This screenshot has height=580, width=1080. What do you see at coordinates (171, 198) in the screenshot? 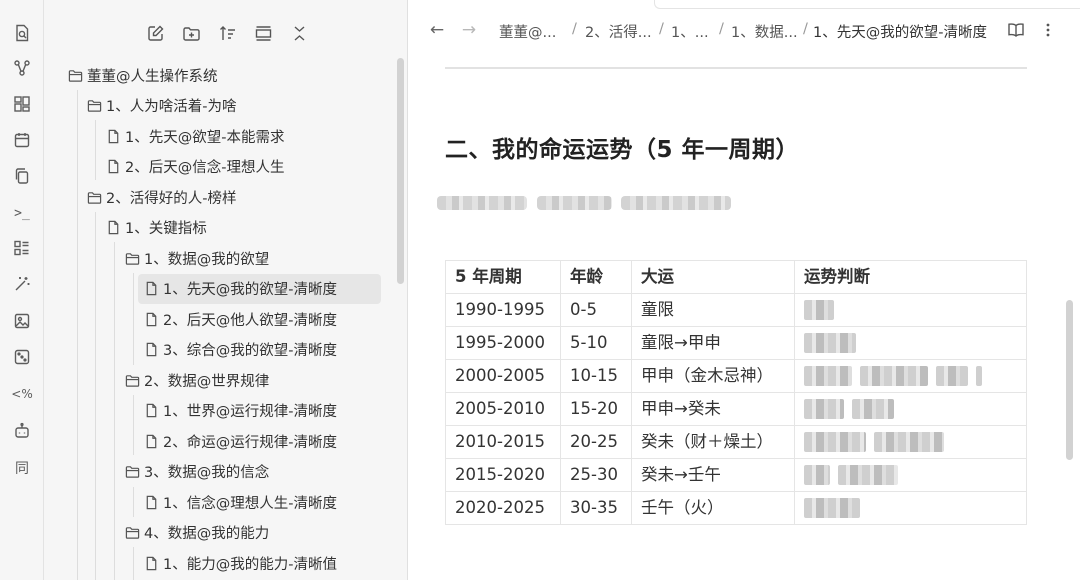
I see `tree-item-label: 2、活得好的人-榜样` at bounding box center [171, 198].